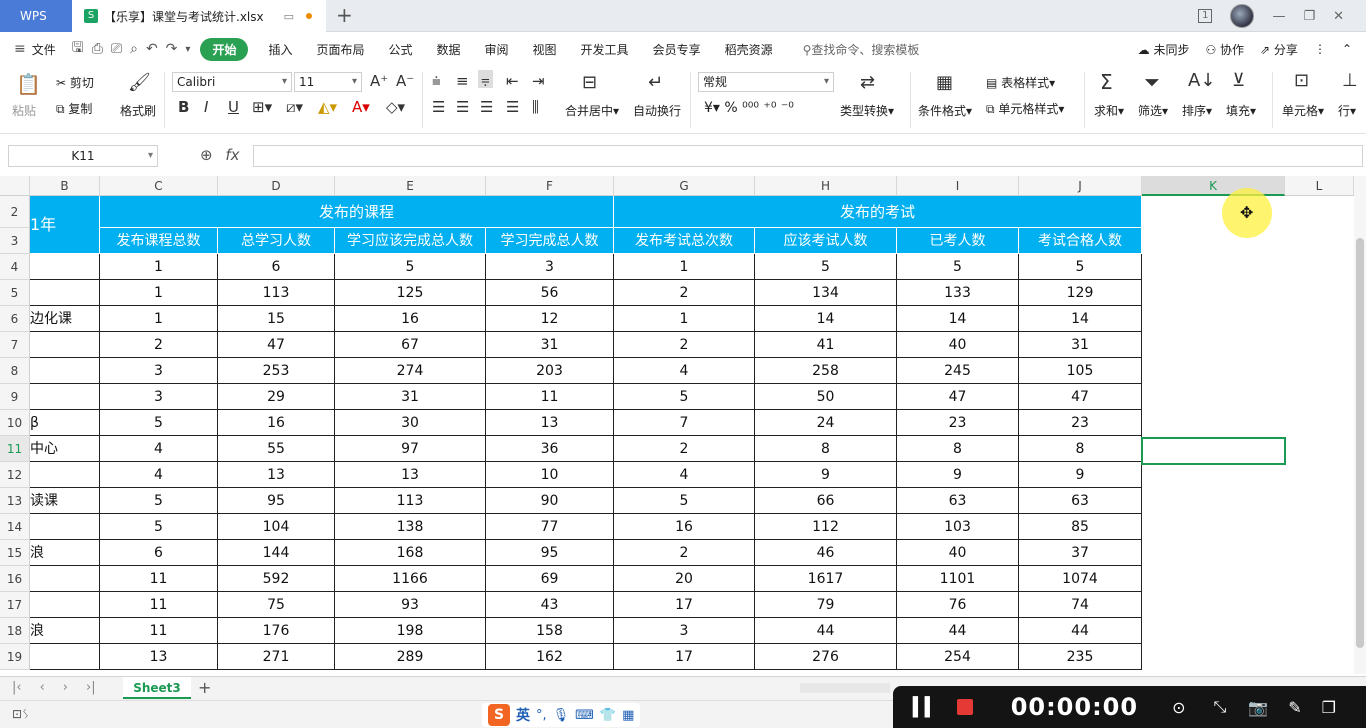  I want to click on table-cell: 12, so click(550, 319).